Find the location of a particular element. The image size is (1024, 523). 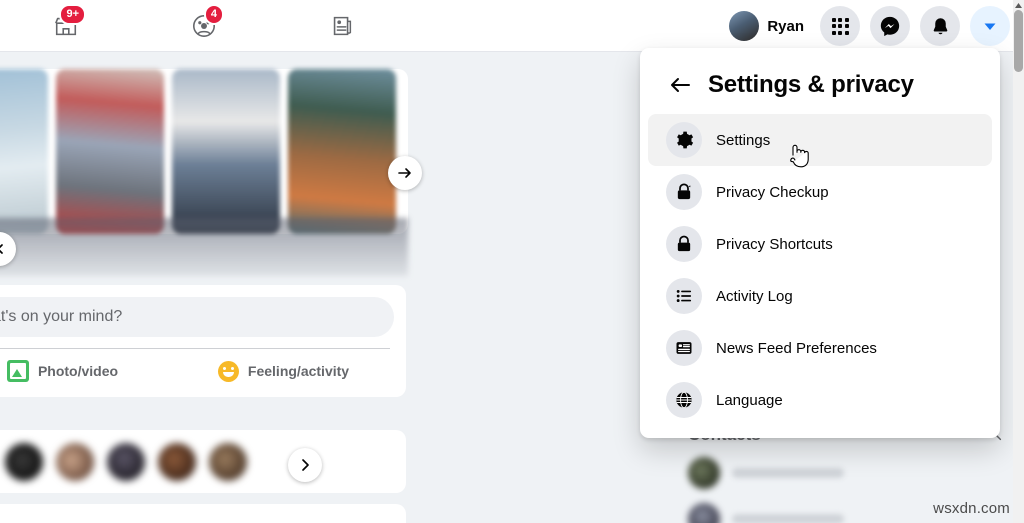

stories-next-button is located at coordinates (405, 173).